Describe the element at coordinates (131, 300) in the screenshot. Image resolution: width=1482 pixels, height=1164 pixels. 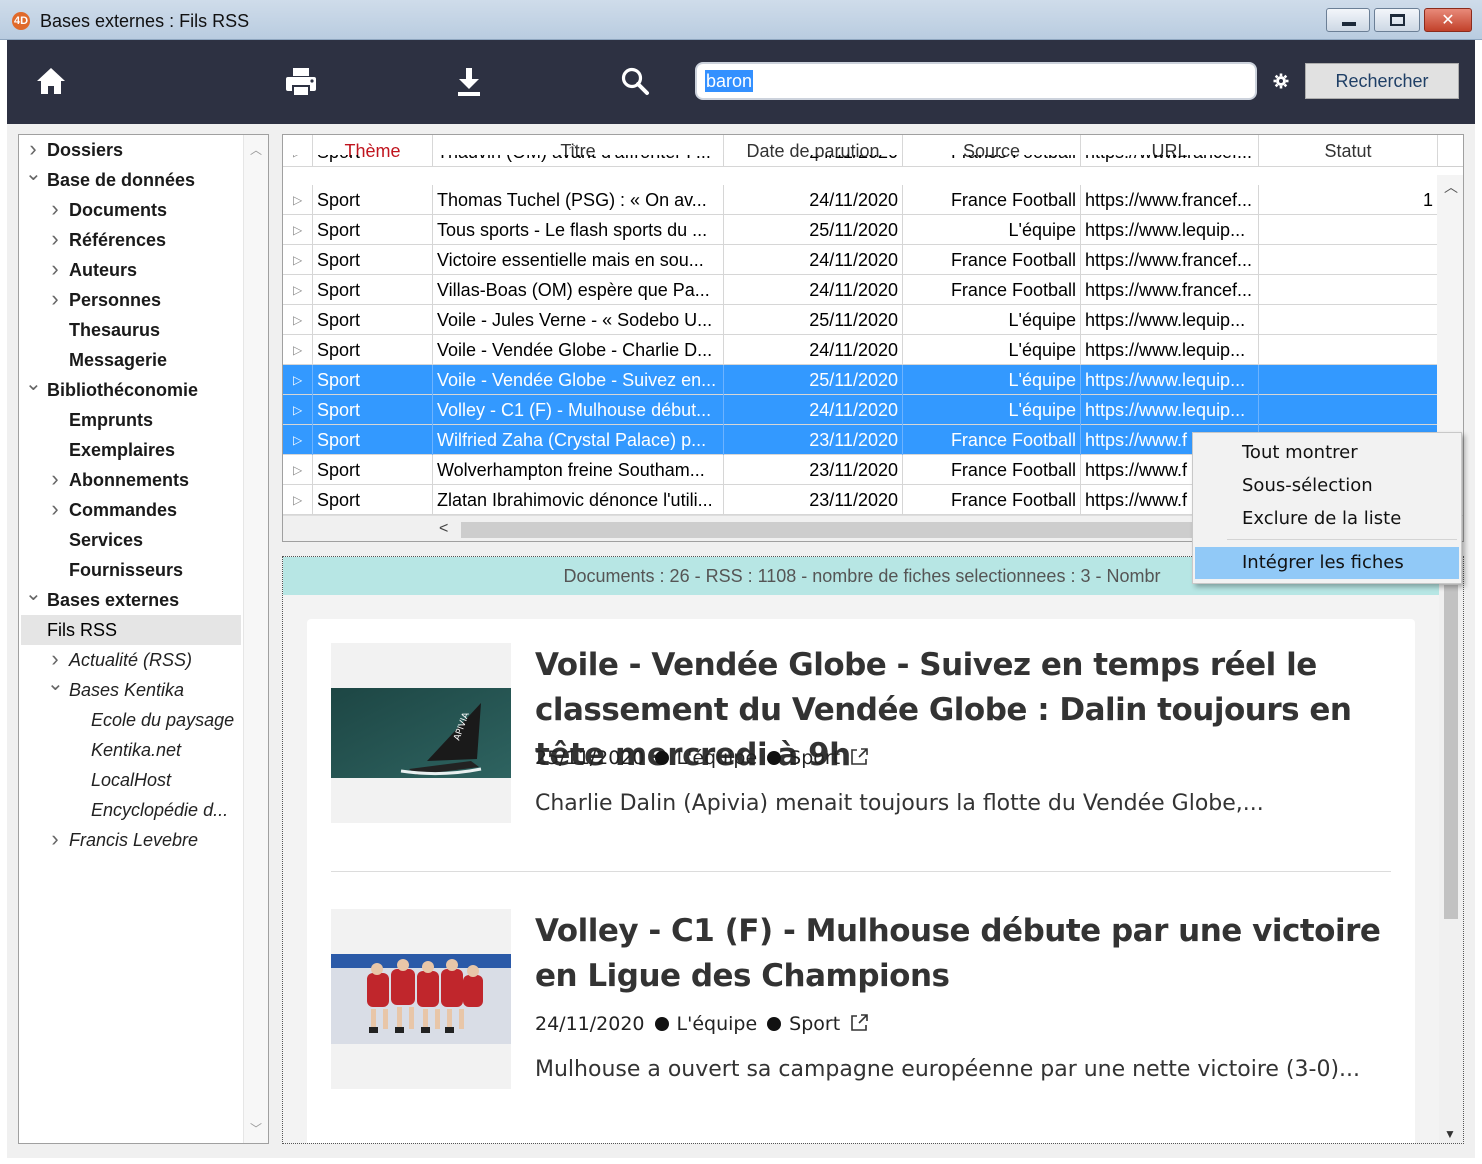
I see `sidebar-item: › Personnes` at that location.